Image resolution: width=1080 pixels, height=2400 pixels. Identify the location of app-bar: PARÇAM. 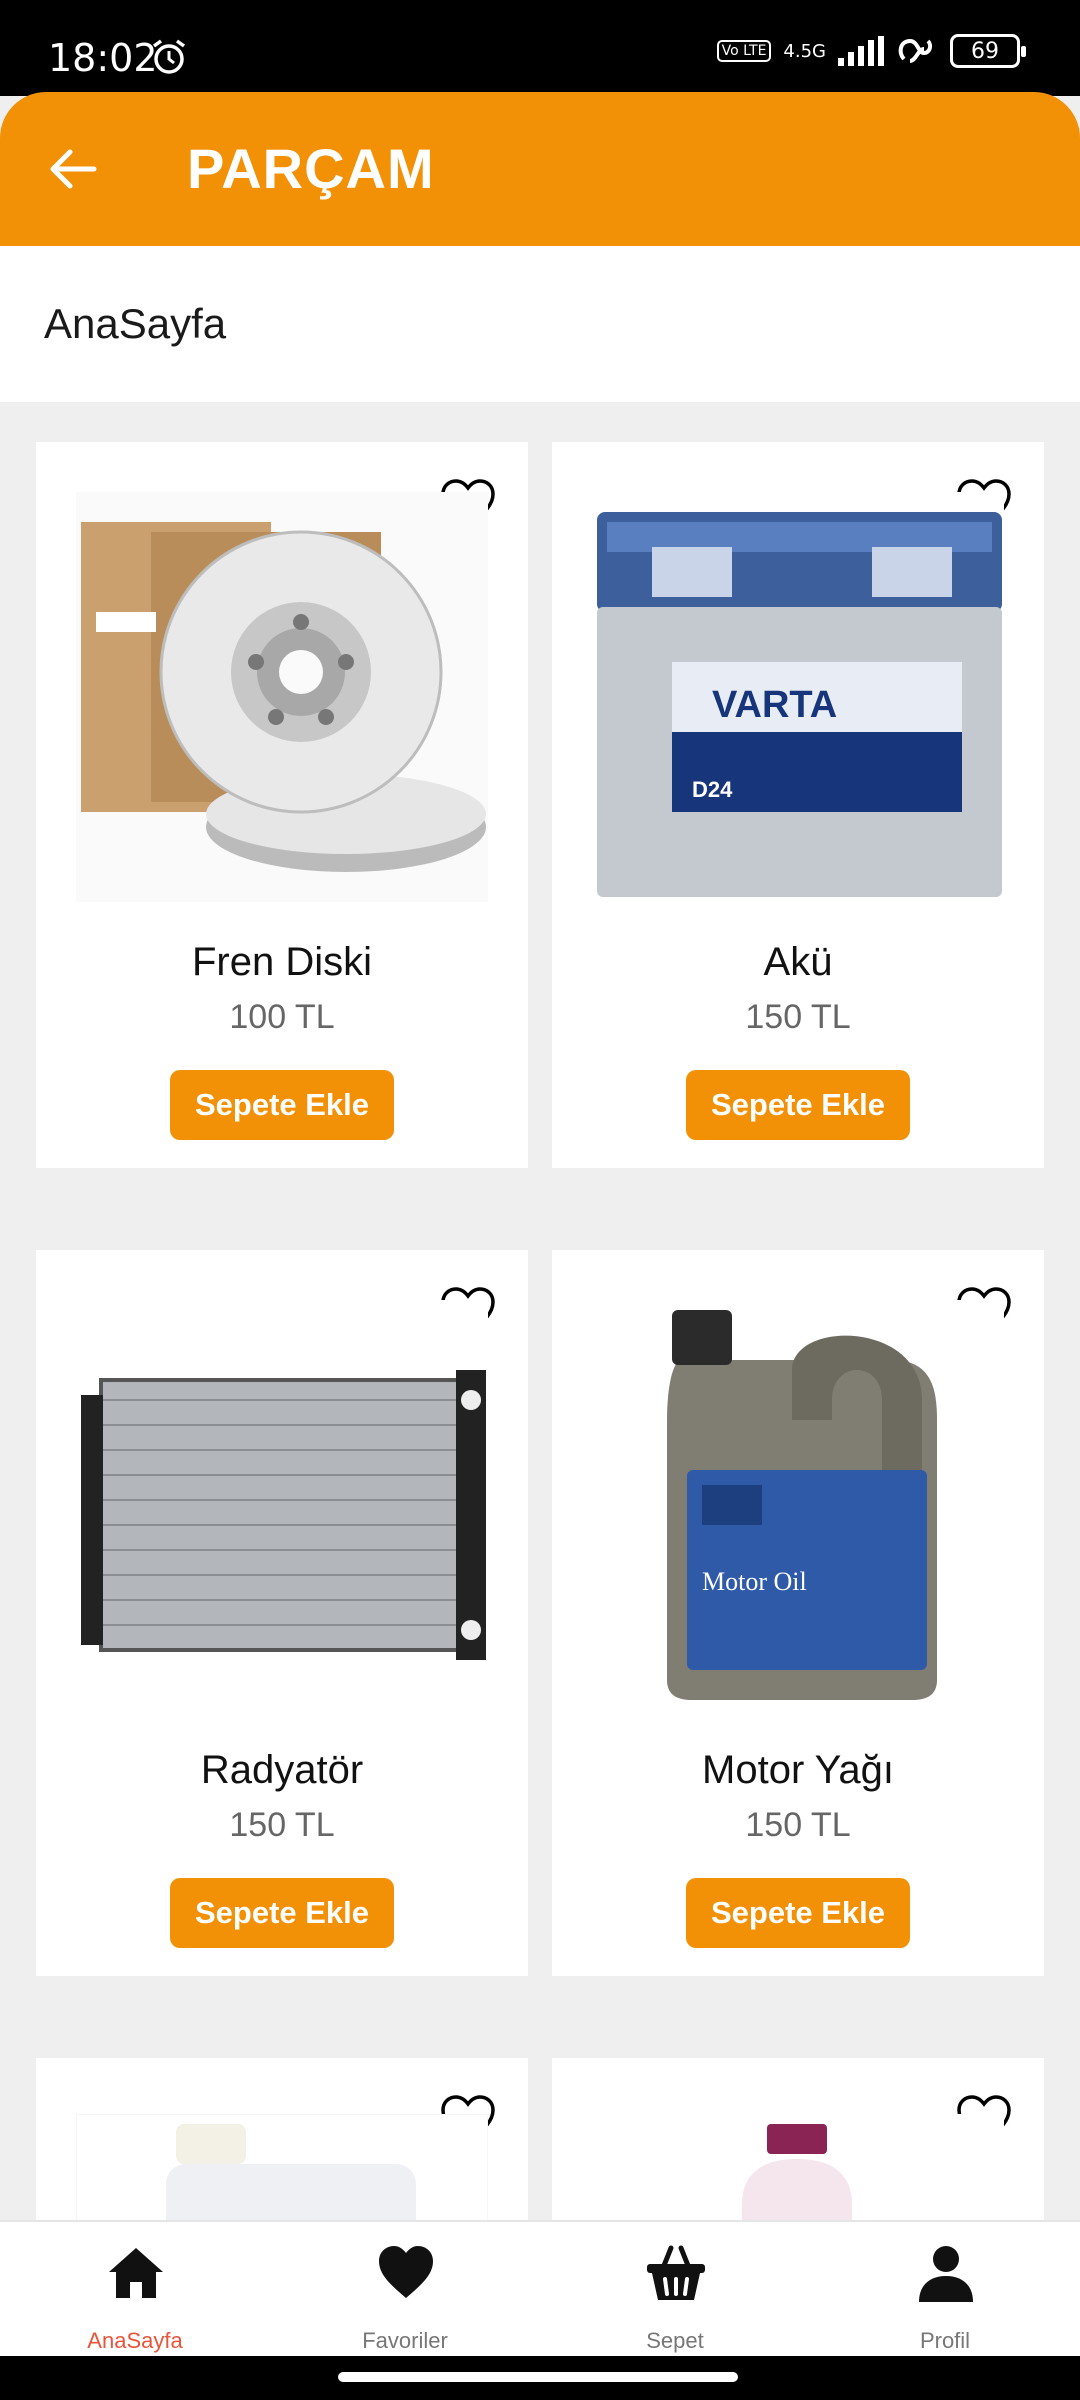
(540, 169).